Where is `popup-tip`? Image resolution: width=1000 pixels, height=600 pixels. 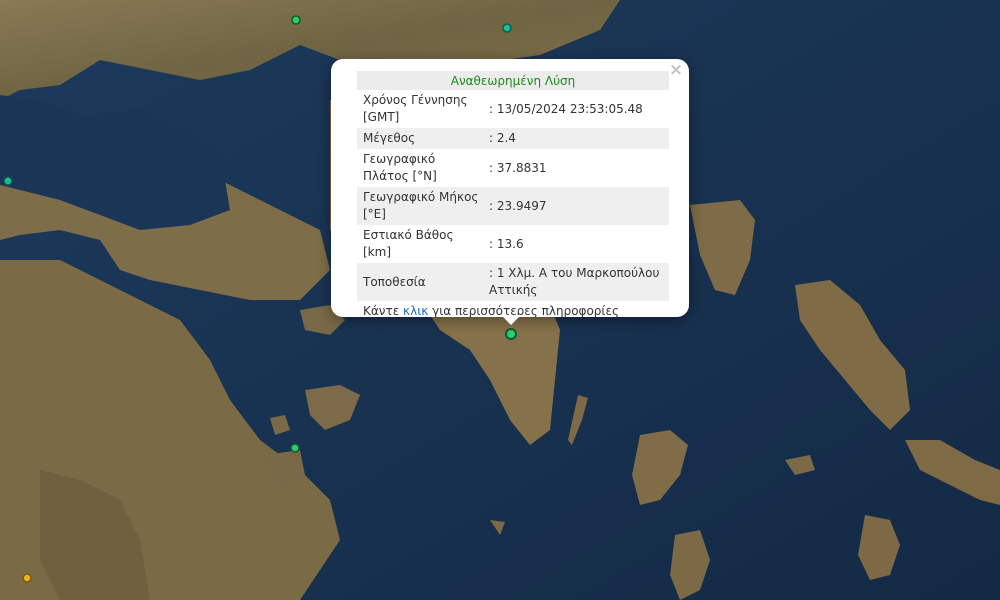 popup-tip is located at coordinates (511, 320).